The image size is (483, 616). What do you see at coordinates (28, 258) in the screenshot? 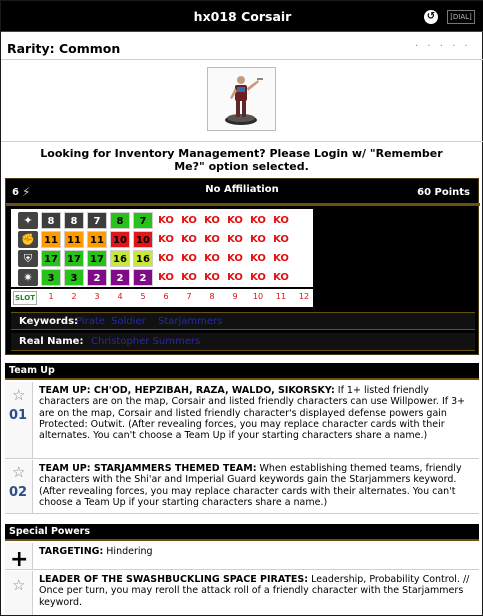
I see `shield-icon: ⛨` at bounding box center [28, 258].